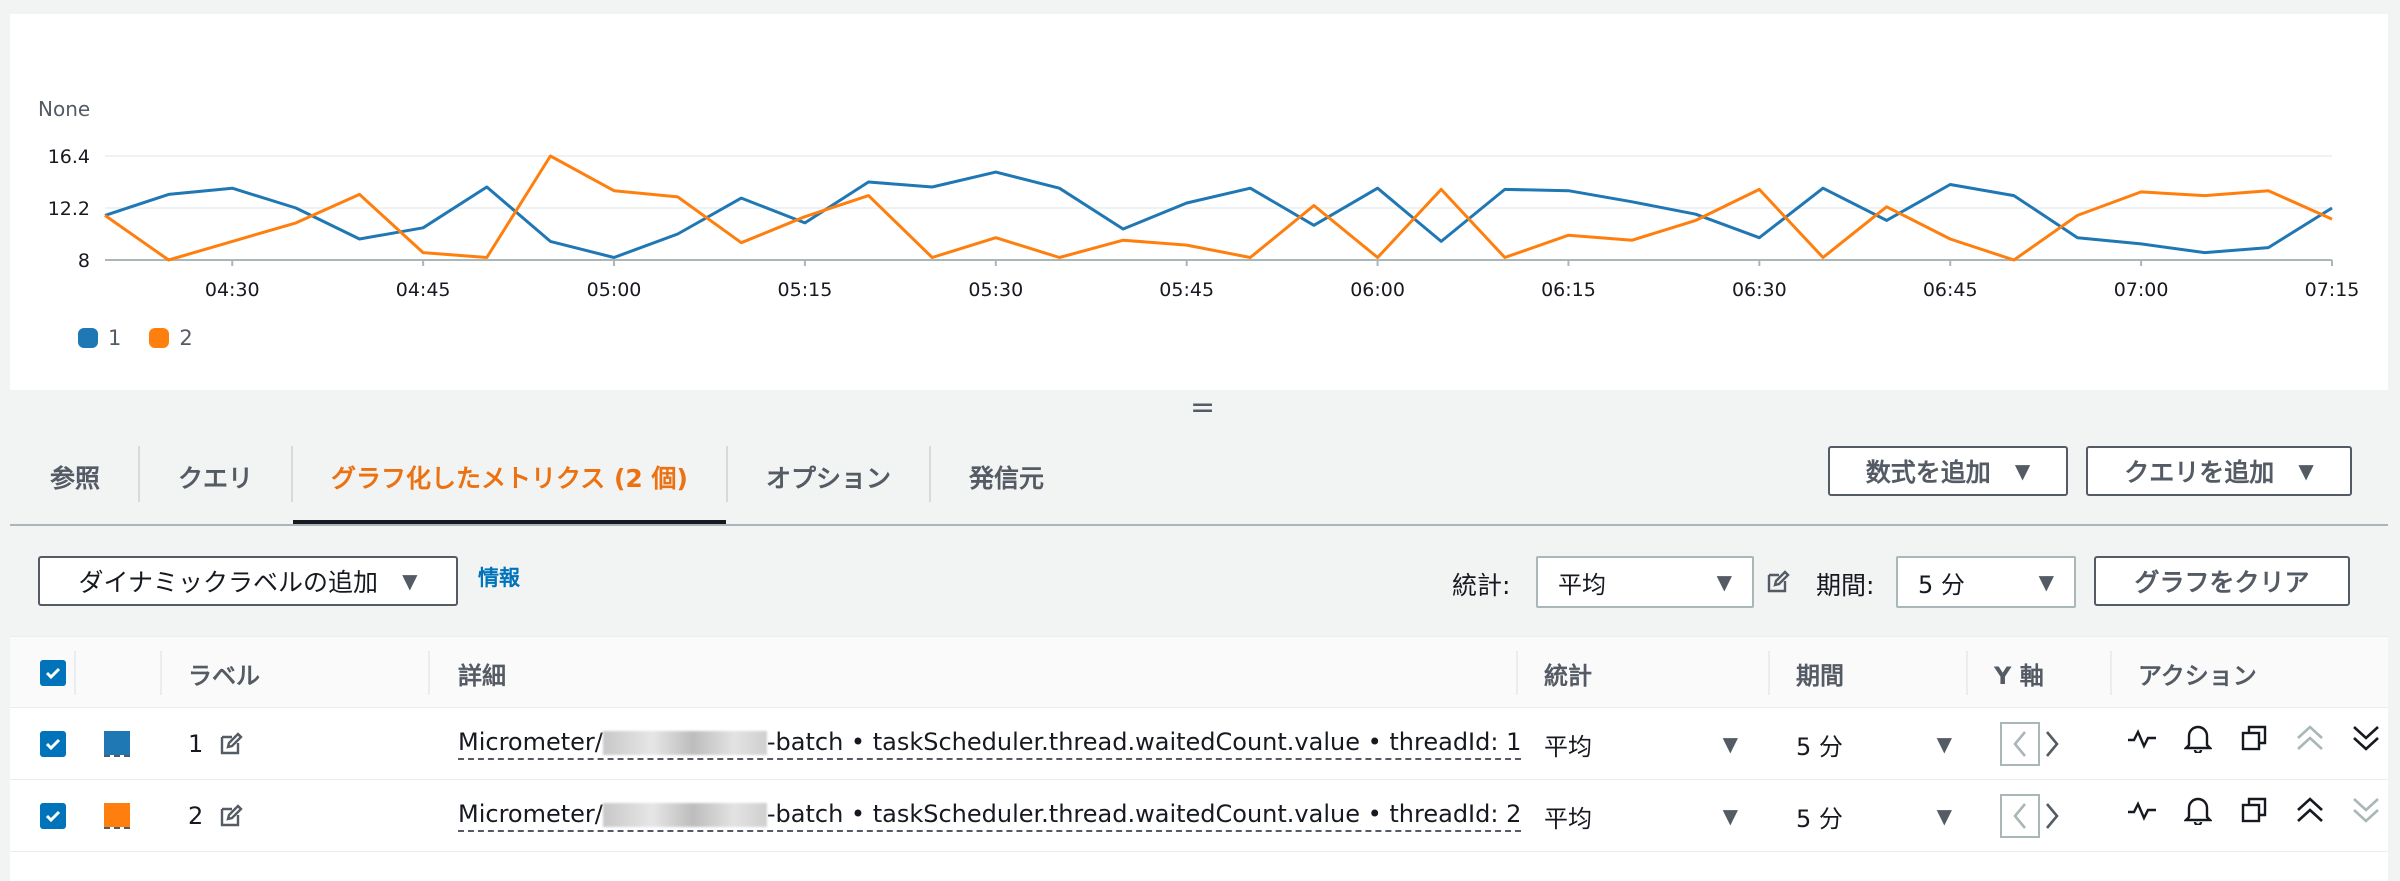 This screenshot has height=881, width=2400. What do you see at coordinates (1186, 290) in the screenshot?
I see `x-tick-label: 05:45` at bounding box center [1186, 290].